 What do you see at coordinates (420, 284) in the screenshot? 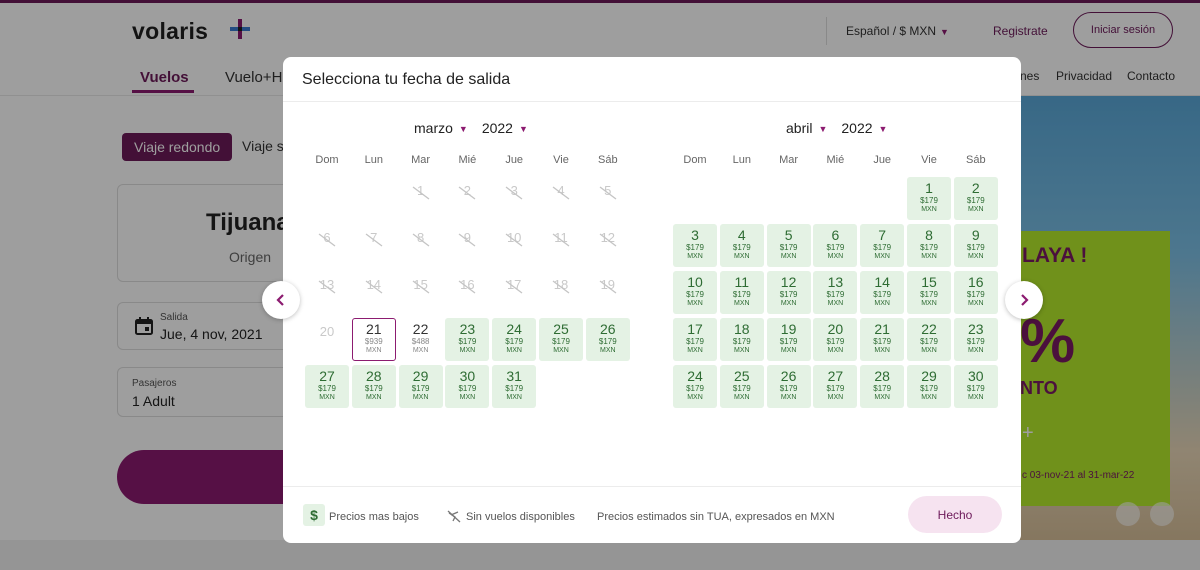
I see `day-number: 15` at bounding box center [420, 284].